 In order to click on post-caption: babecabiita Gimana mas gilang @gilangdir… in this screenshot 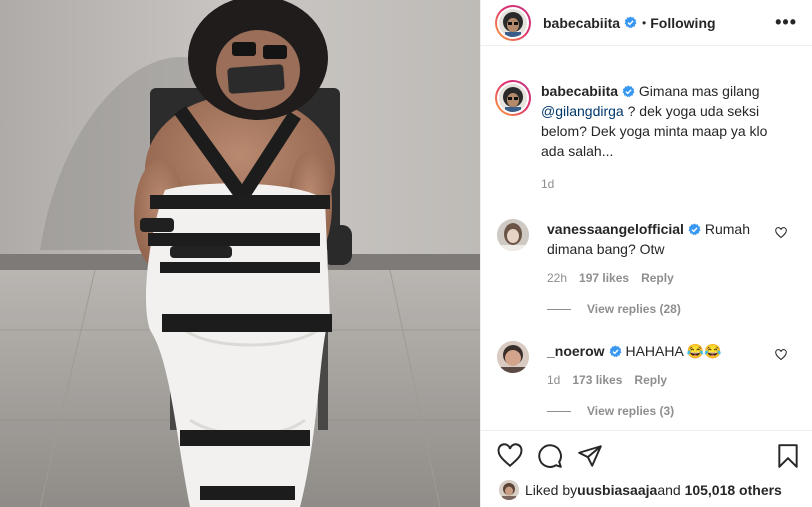, I will do `click(646, 129)`.